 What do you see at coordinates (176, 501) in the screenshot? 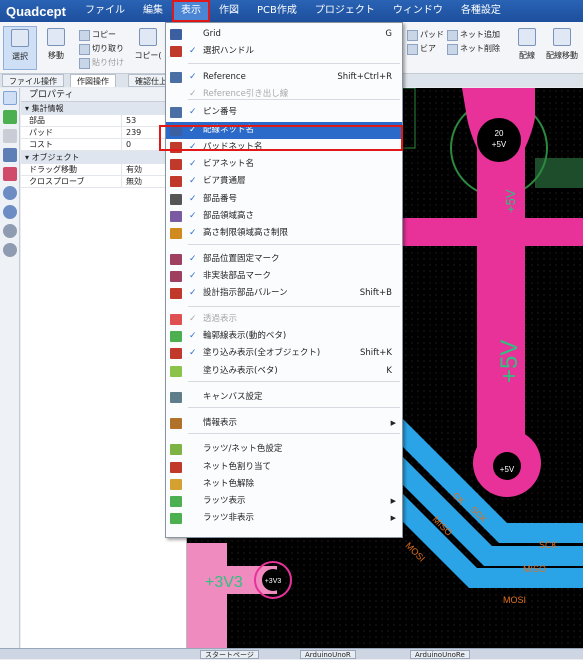
I see `rats-show-icon` at bounding box center [176, 501].